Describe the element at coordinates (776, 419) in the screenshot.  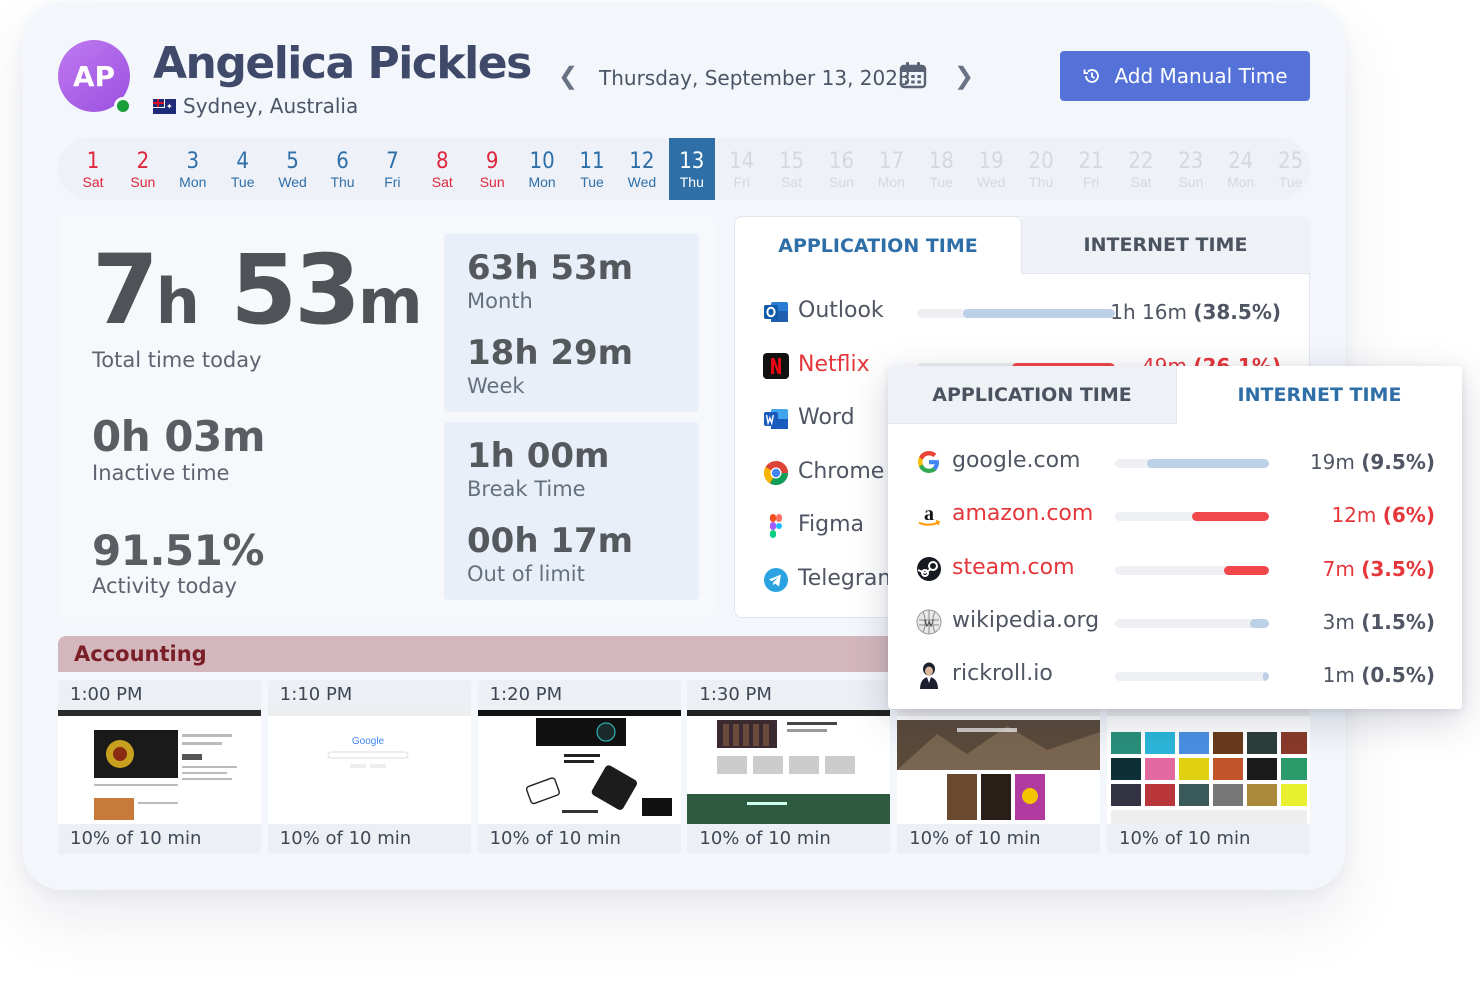
I see `word-icon` at that location.